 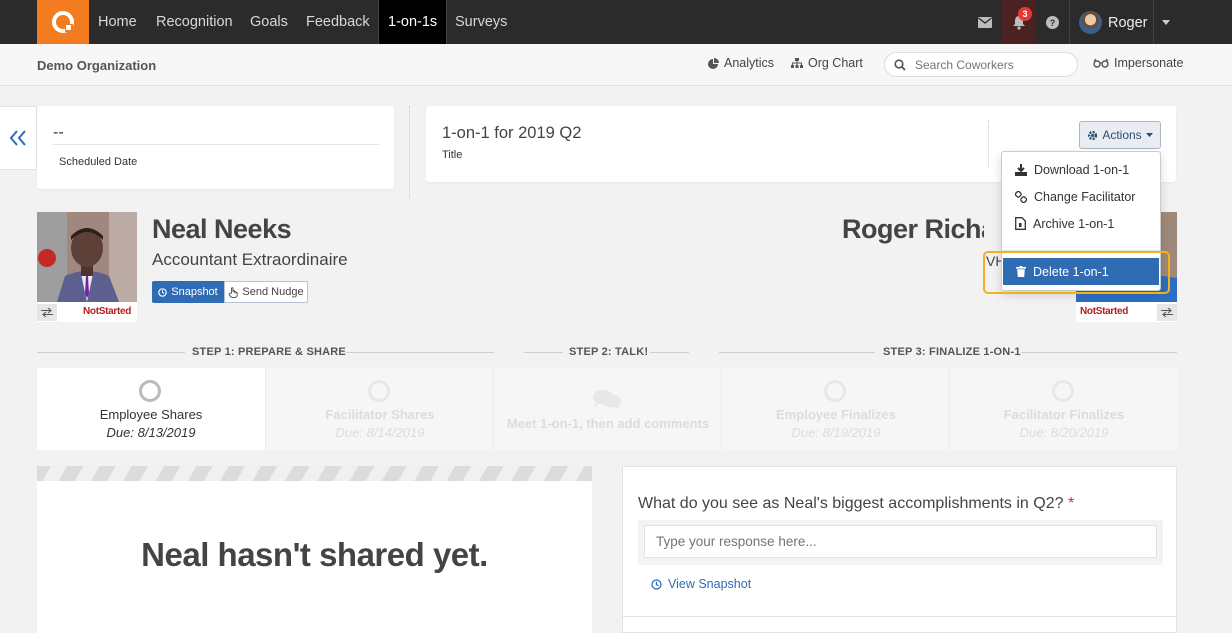 I want to click on nav-home: Home, so click(x=117, y=22).